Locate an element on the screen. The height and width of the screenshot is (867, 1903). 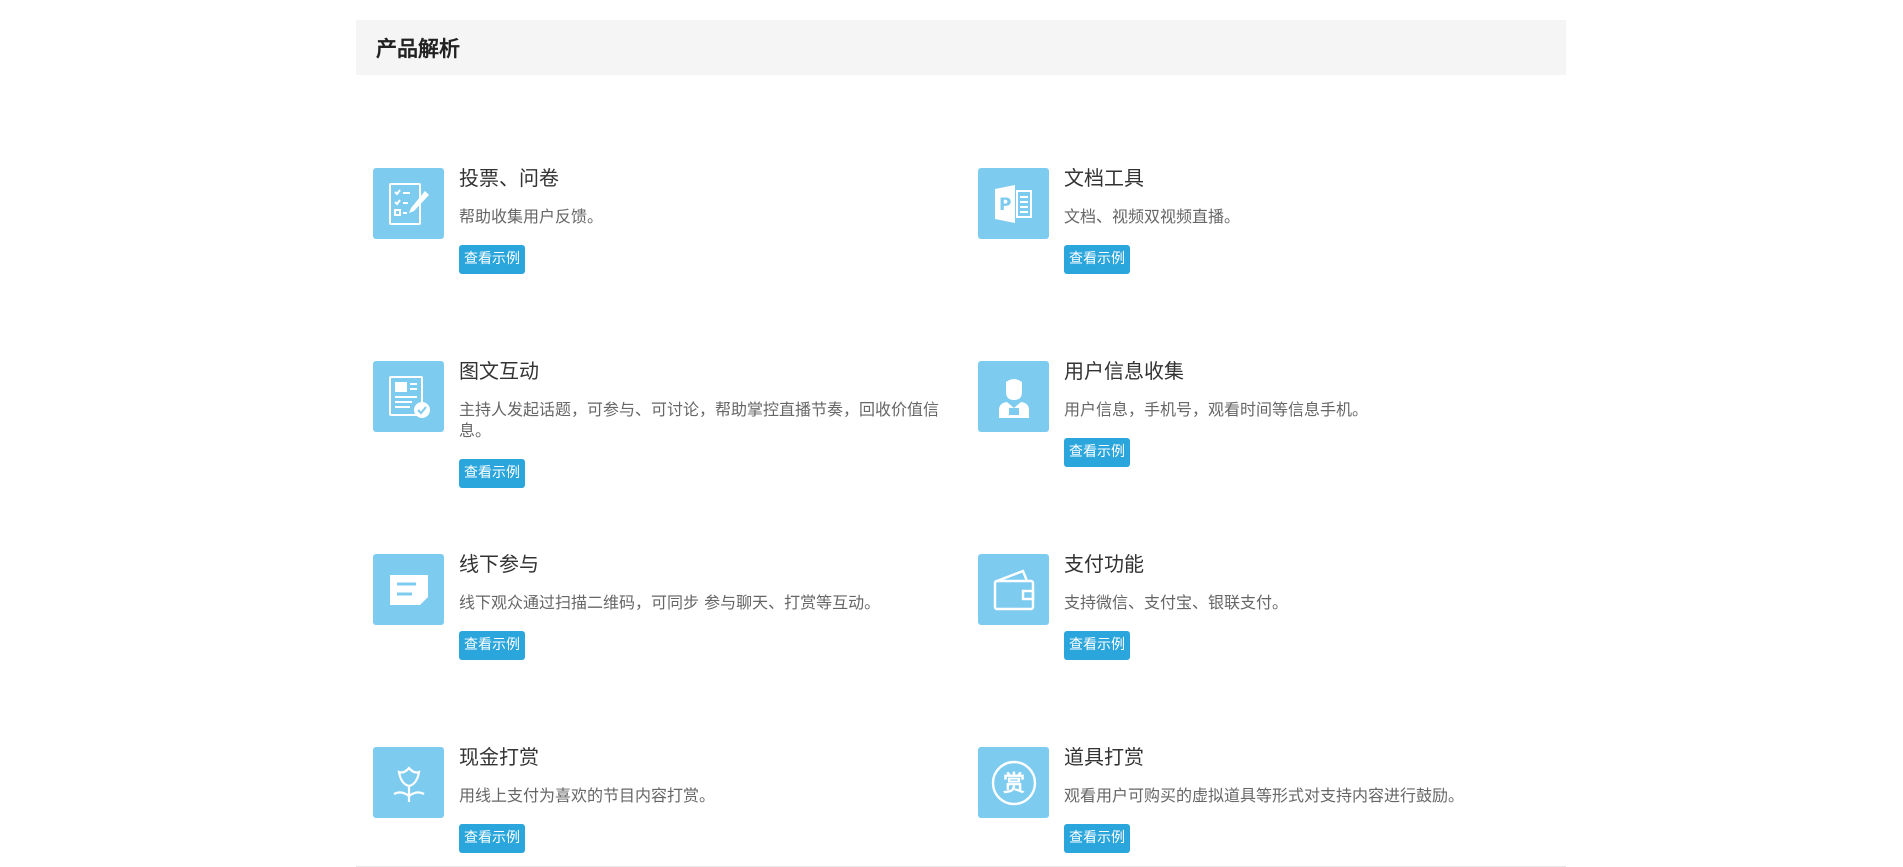
feature-title: 支付功能 is located at coordinates (1104, 564).